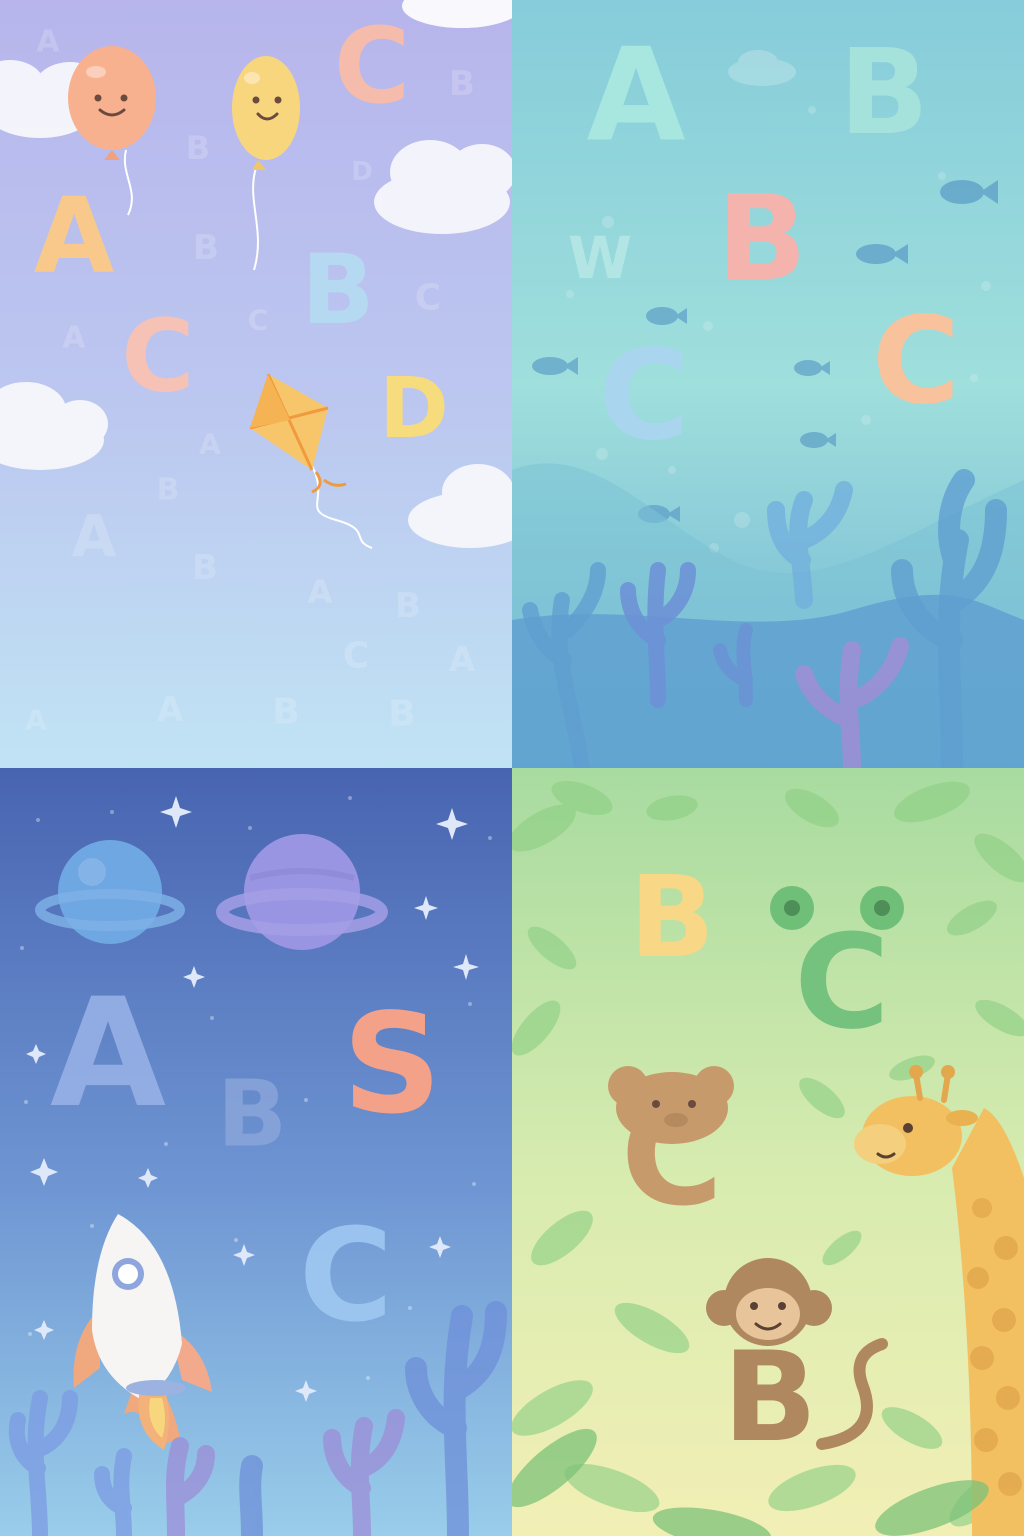  Describe the element at coordinates (362, 172) in the screenshot. I see `faint-letter: D` at that location.